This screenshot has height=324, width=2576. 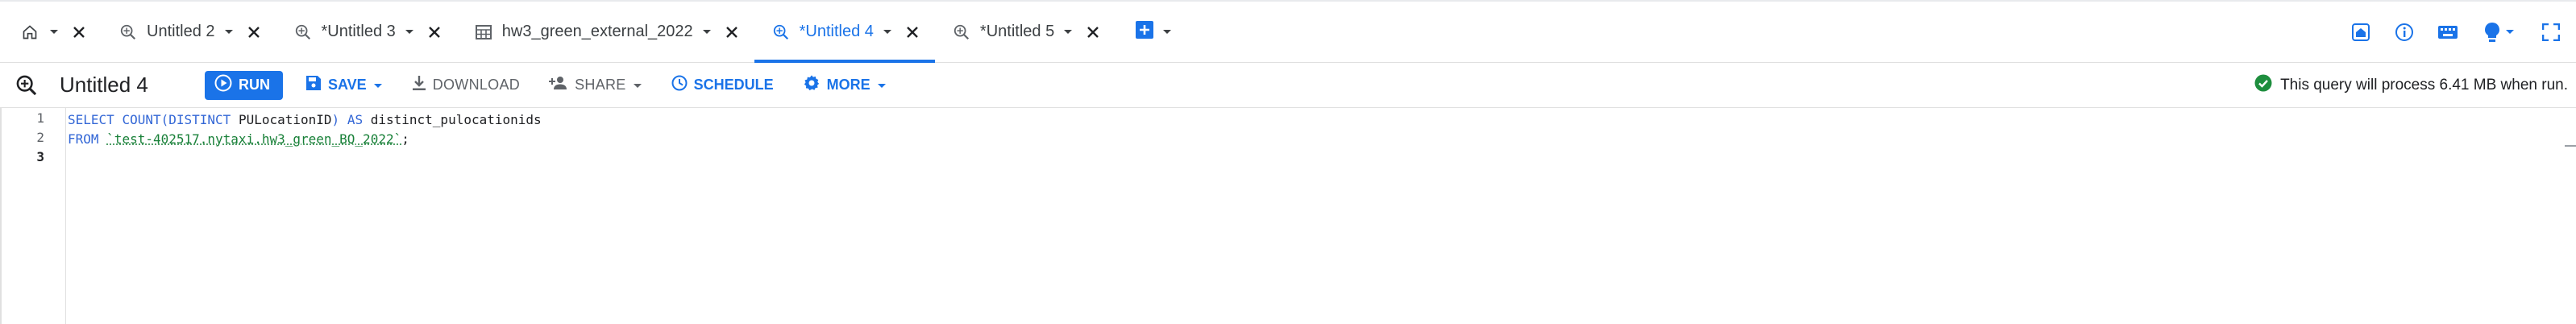 What do you see at coordinates (141, 119) in the screenshot?
I see `function-name: COUNT` at bounding box center [141, 119].